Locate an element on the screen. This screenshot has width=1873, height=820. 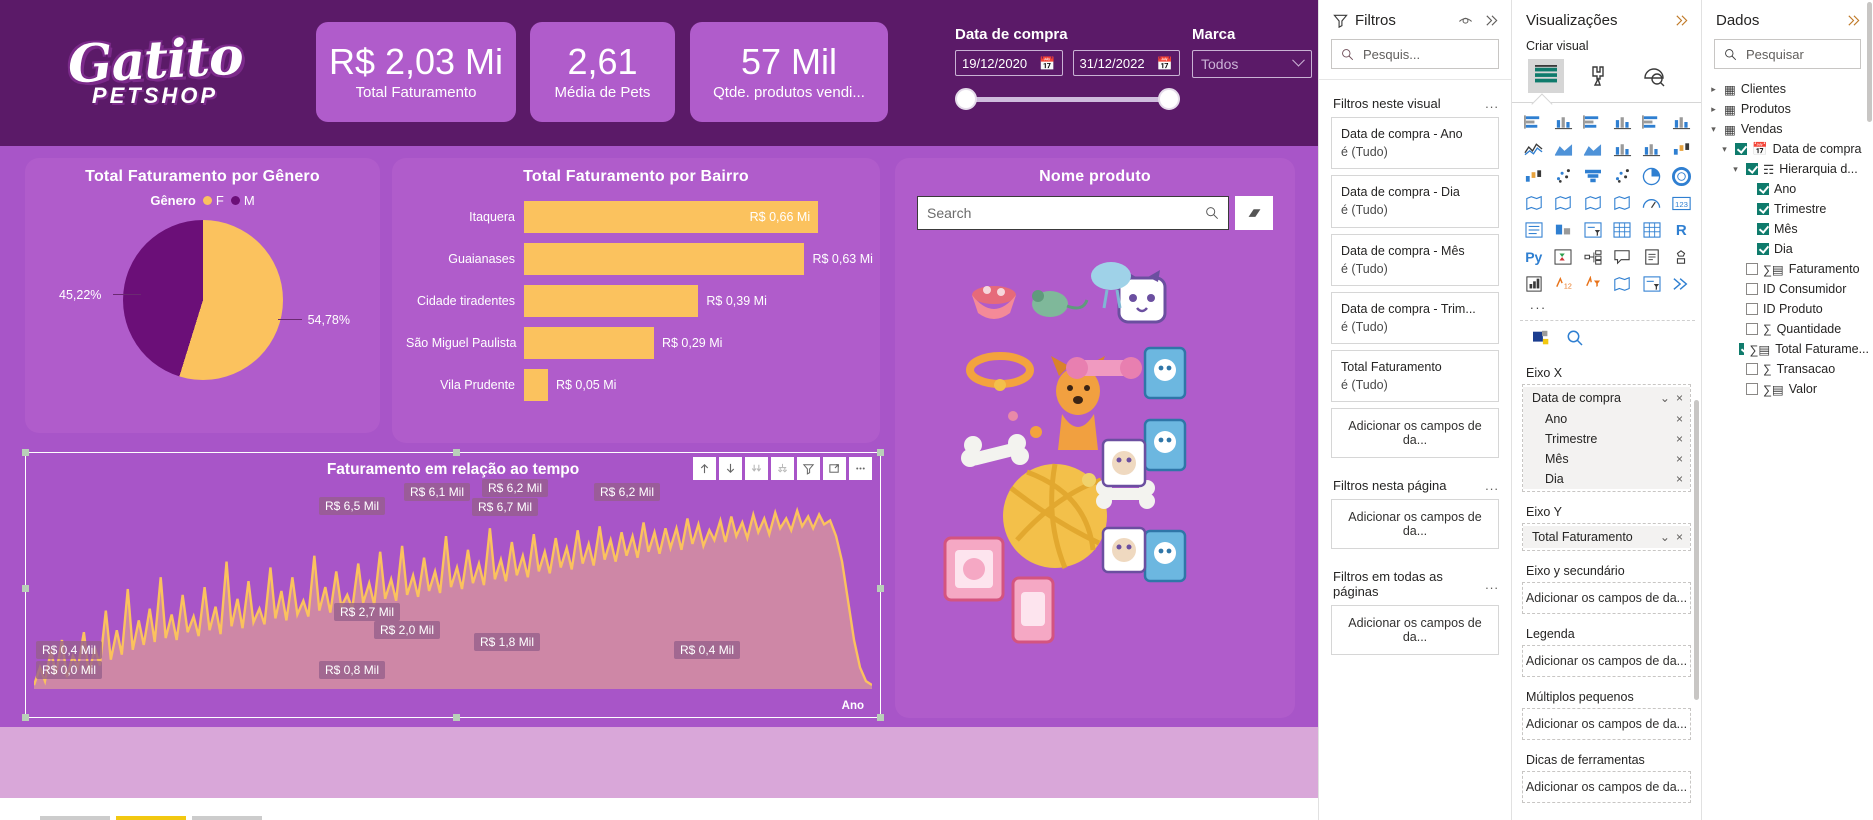
drill-up-icon is located at coordinates (704, 468).